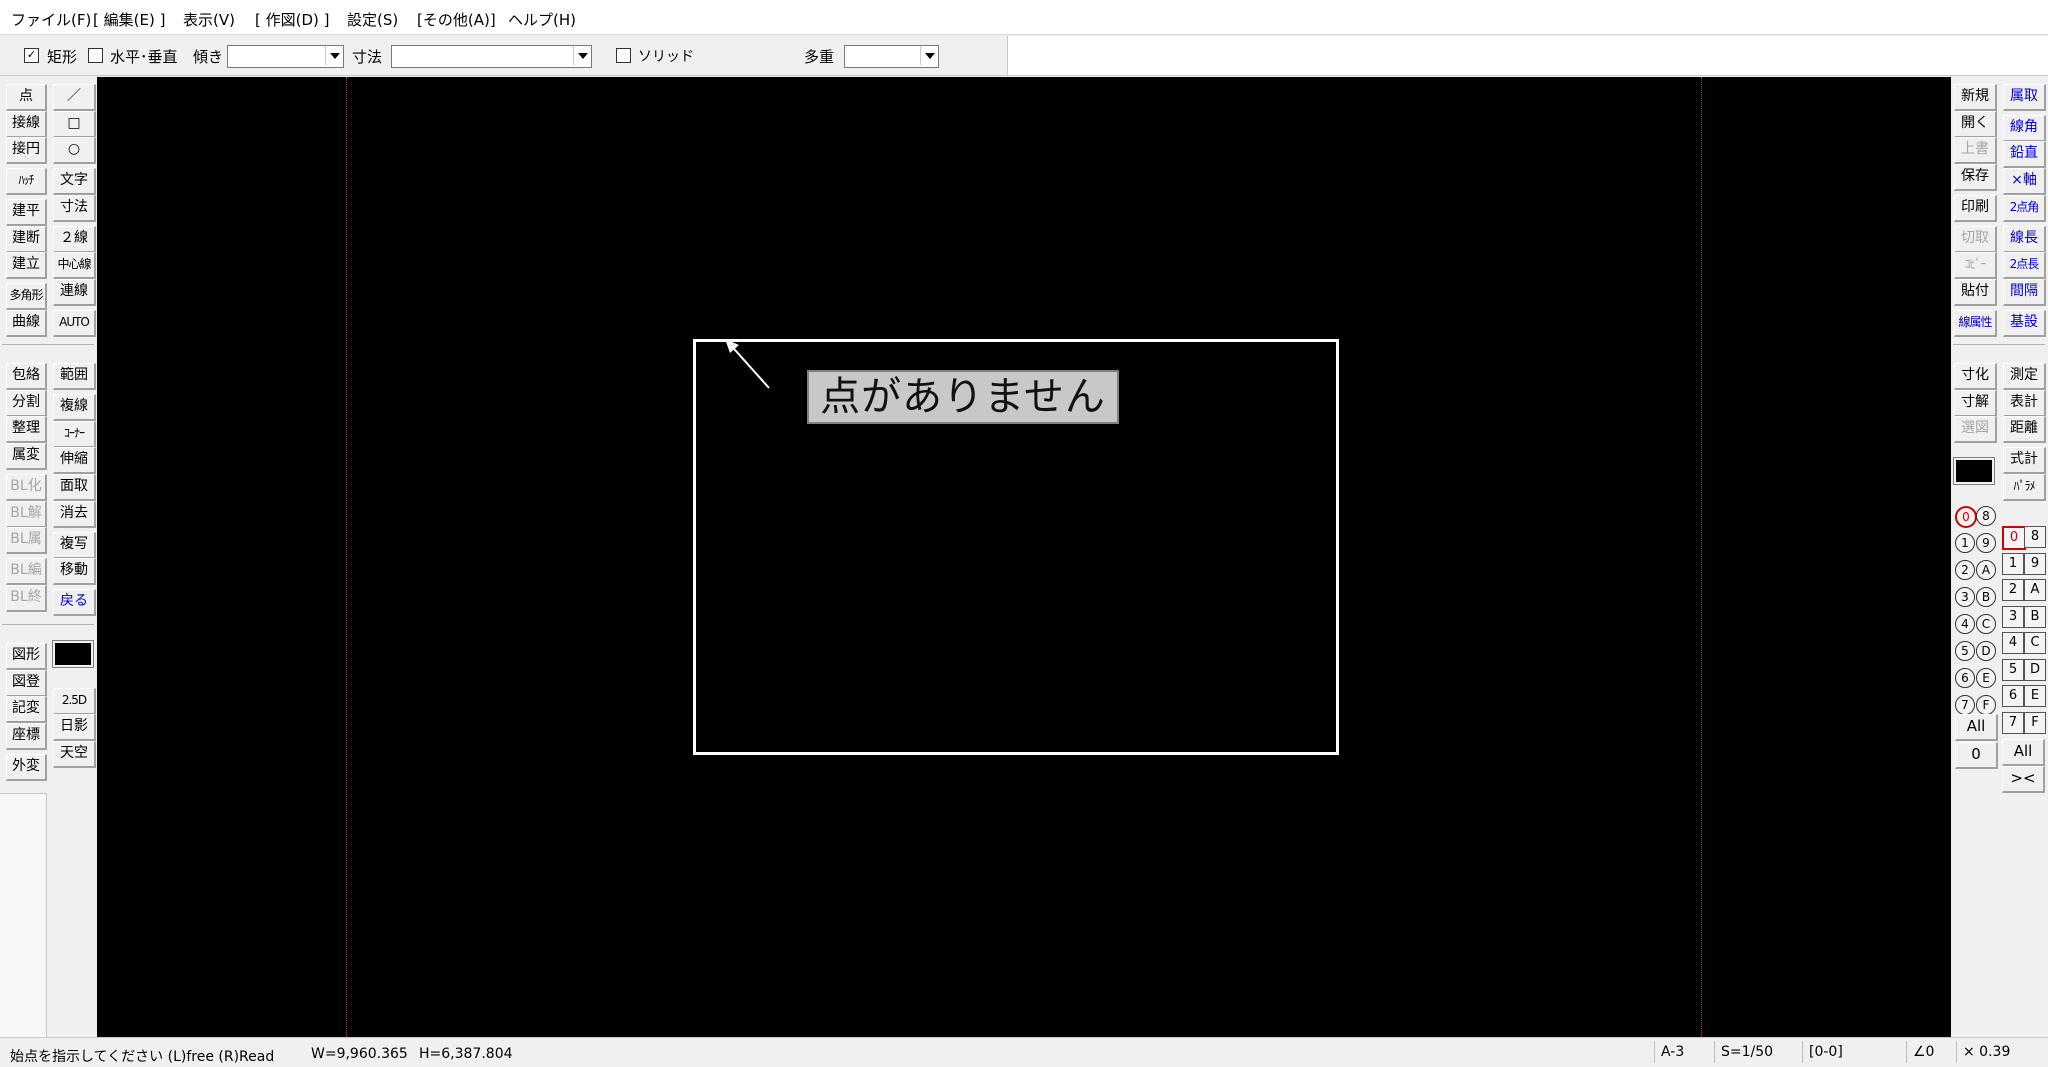  What do you see at coordinates (2024, 154) in the screenshot?
I see `vertical-button: 鉛直` at bounding box center [2024, 154].